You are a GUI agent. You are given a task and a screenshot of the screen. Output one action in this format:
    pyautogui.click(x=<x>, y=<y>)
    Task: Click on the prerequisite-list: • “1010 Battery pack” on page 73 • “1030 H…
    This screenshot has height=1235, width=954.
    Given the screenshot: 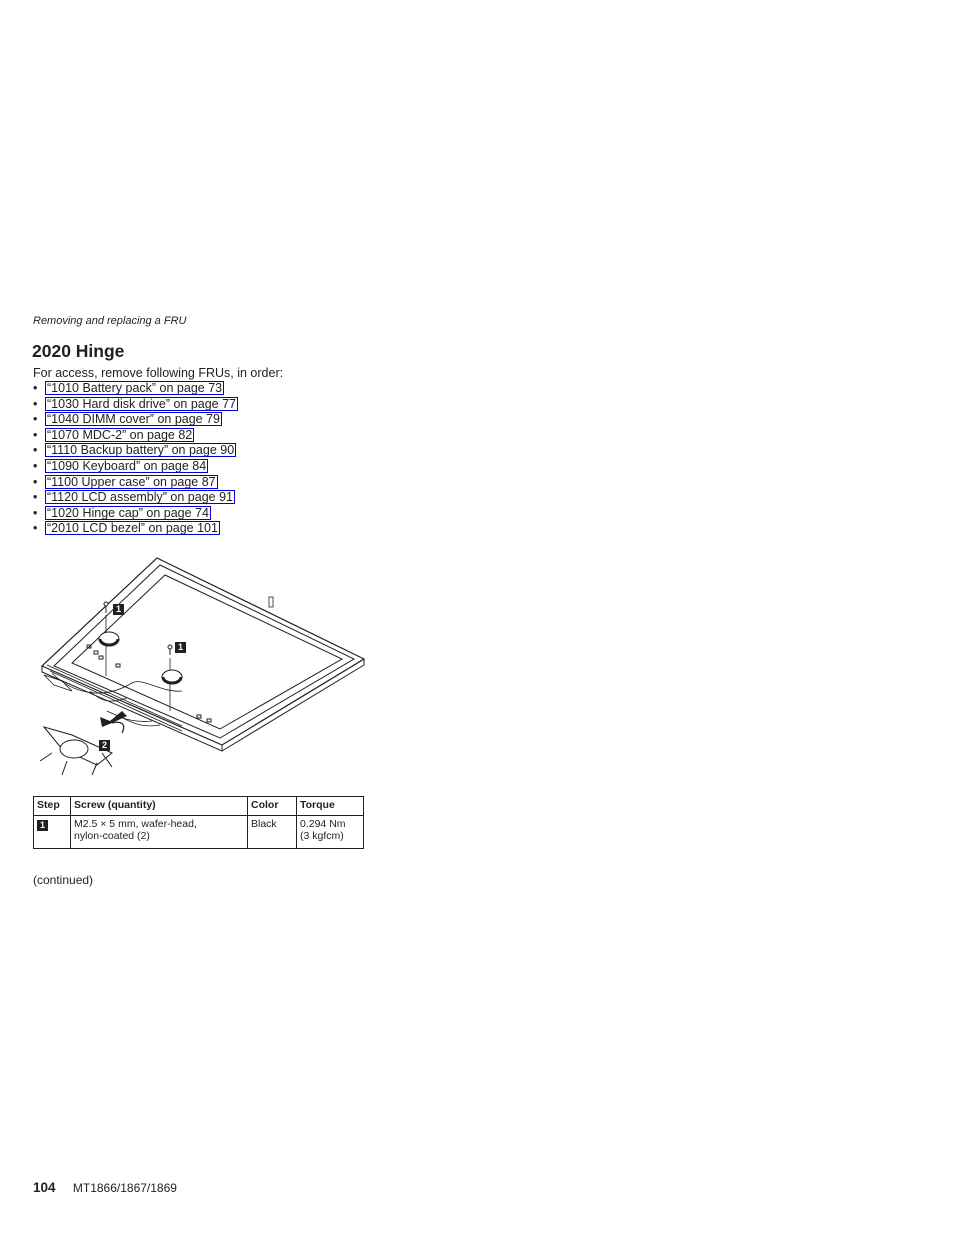 What is the action you would take?
    pyautogui.click(x=136, y=459)
    